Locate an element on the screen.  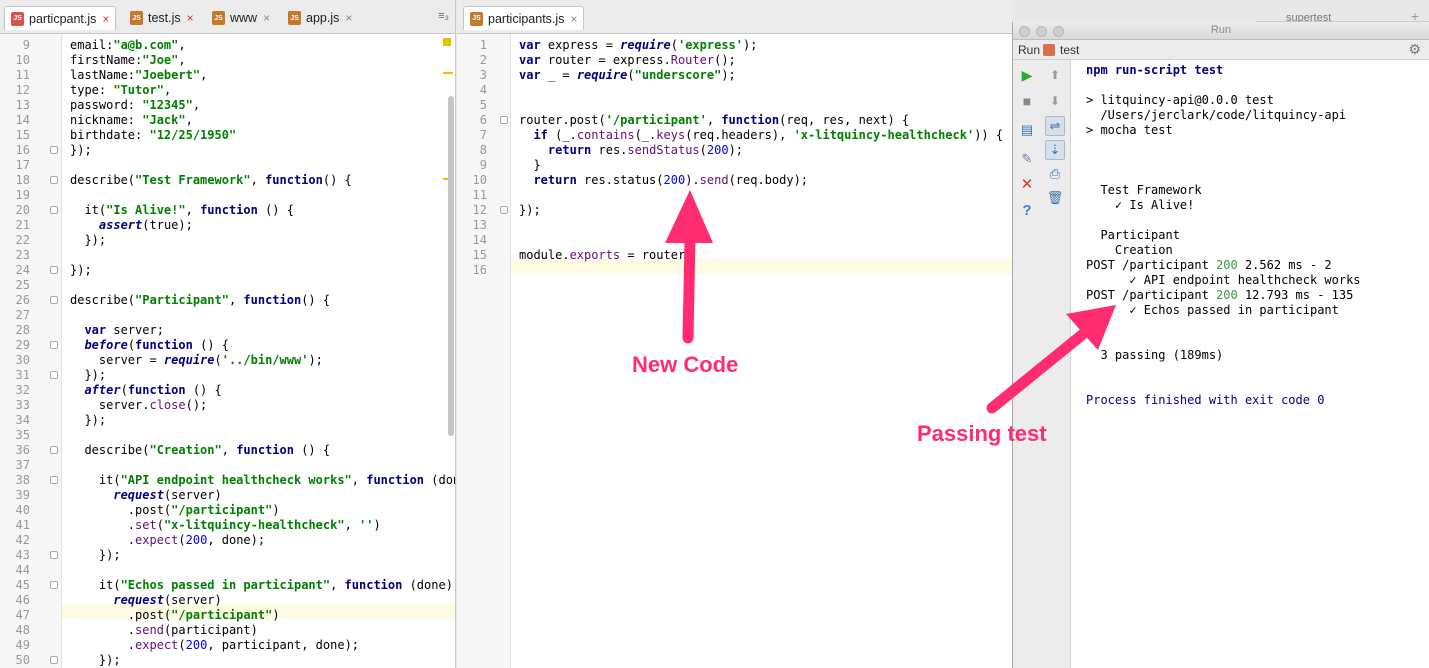
layout-icon: ▤ is located at coordinates (1027, 130).